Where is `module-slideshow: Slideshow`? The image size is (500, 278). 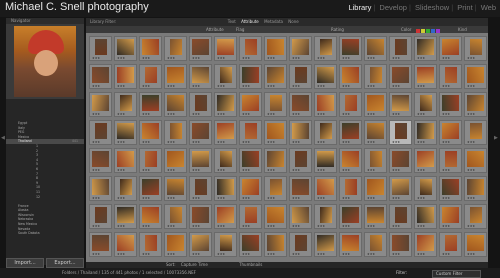 module-slideshow: Slideshow is located at coordinates (432, 7).